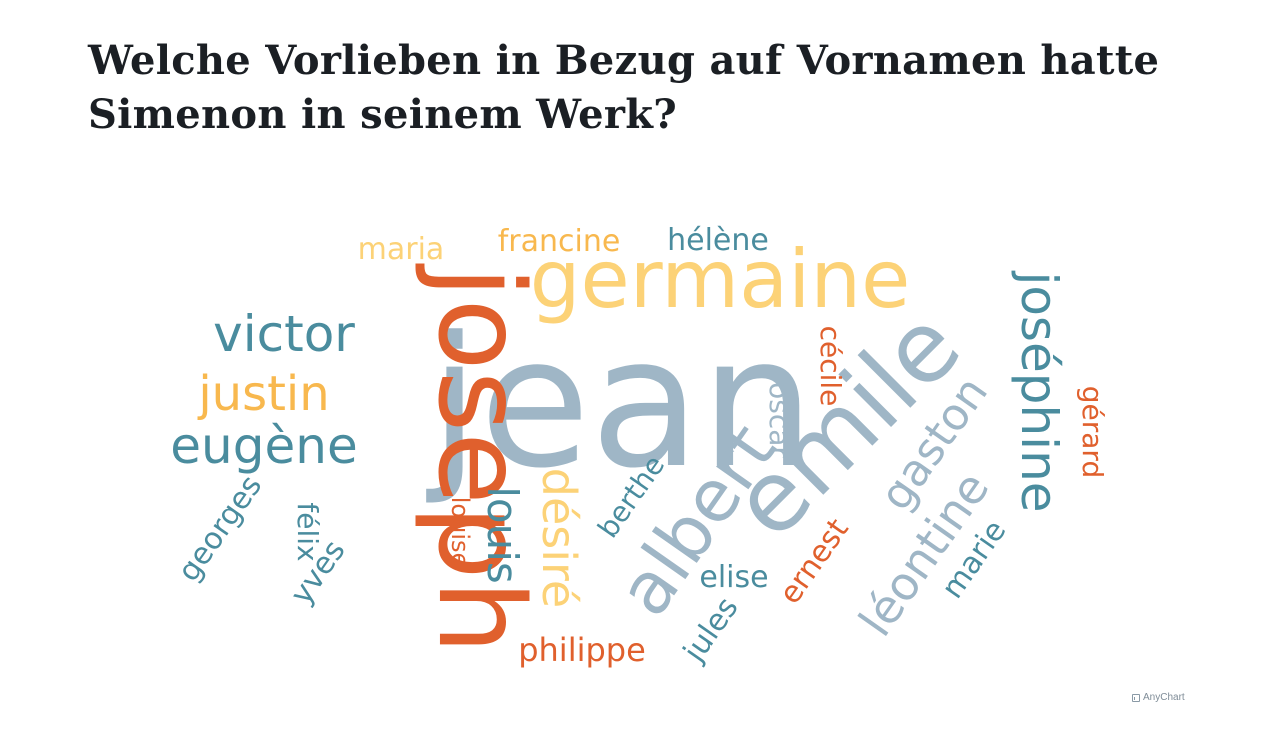  I want to click on word-gerard: gérard, so click(1092, 432).